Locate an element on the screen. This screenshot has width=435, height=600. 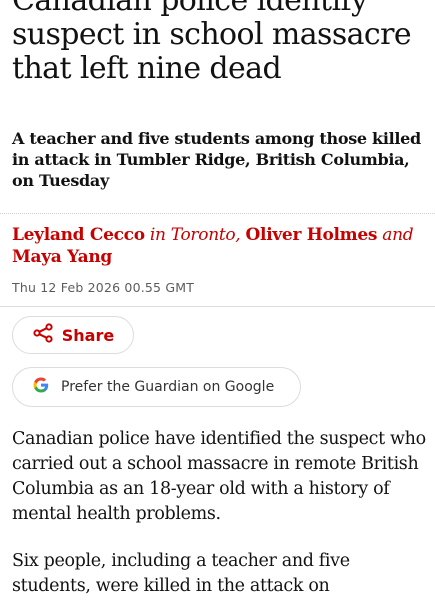
byline-location: in Toronto, is located at coordinates (195, 235).